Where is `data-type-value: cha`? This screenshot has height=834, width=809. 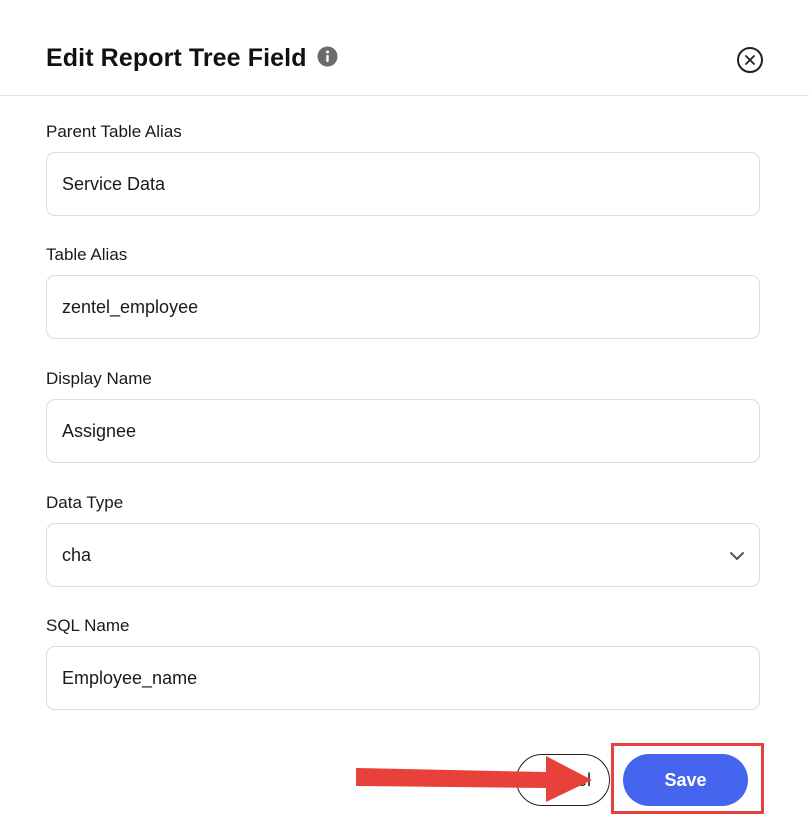 data-type-value: cha is located at coordinates (77, 555).